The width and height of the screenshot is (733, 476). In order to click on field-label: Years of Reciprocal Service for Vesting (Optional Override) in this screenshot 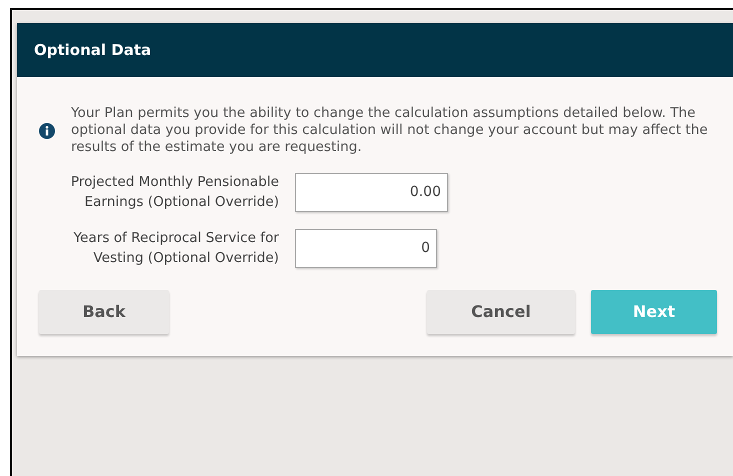, I will do `click(175, 248)`.